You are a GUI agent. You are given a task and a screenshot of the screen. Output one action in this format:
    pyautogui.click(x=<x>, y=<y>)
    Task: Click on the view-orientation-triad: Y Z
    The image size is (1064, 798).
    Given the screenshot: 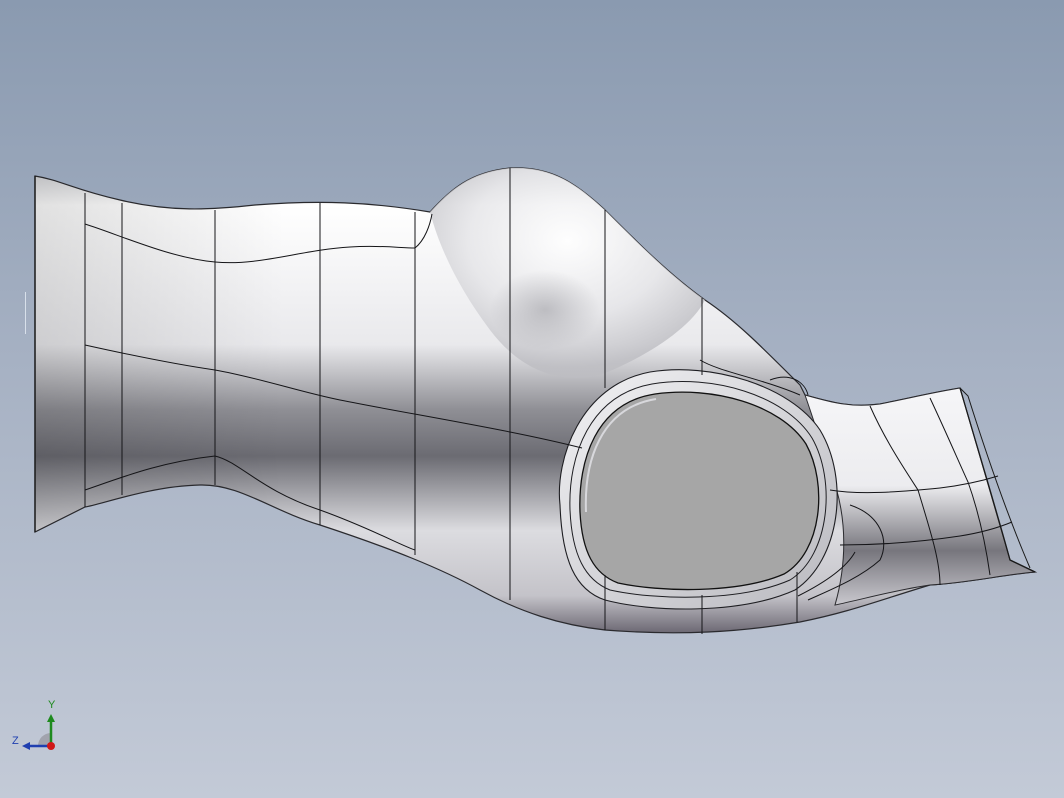 What is the action you would take?
    pyautogui.click(x=38, y=730)
    